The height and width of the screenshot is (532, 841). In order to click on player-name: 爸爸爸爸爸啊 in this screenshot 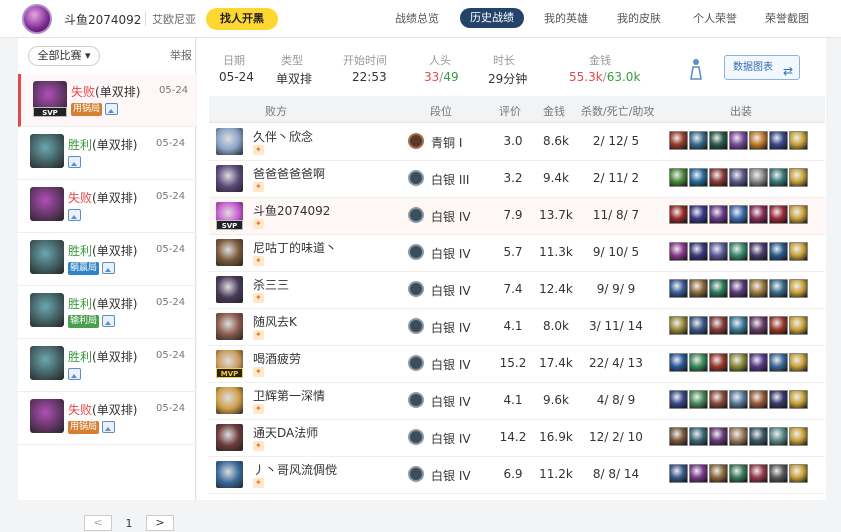, I will do `click(289, 173)`.